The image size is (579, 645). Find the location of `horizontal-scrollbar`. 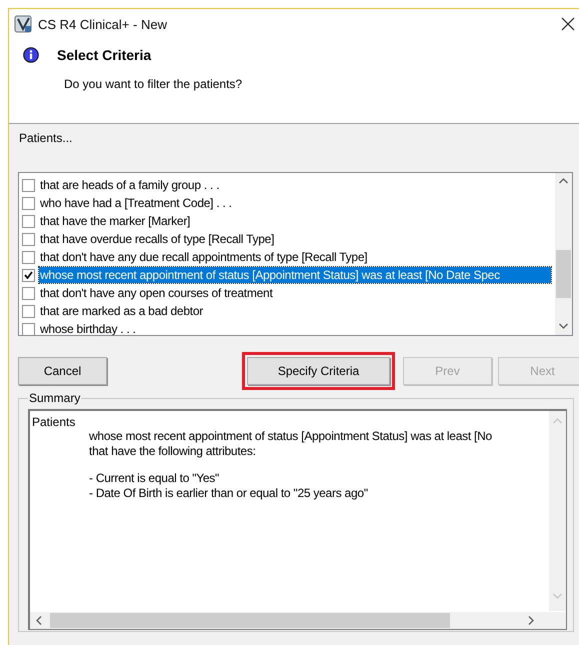

horizontal-scrollbar is located at coordinates (298, 620).